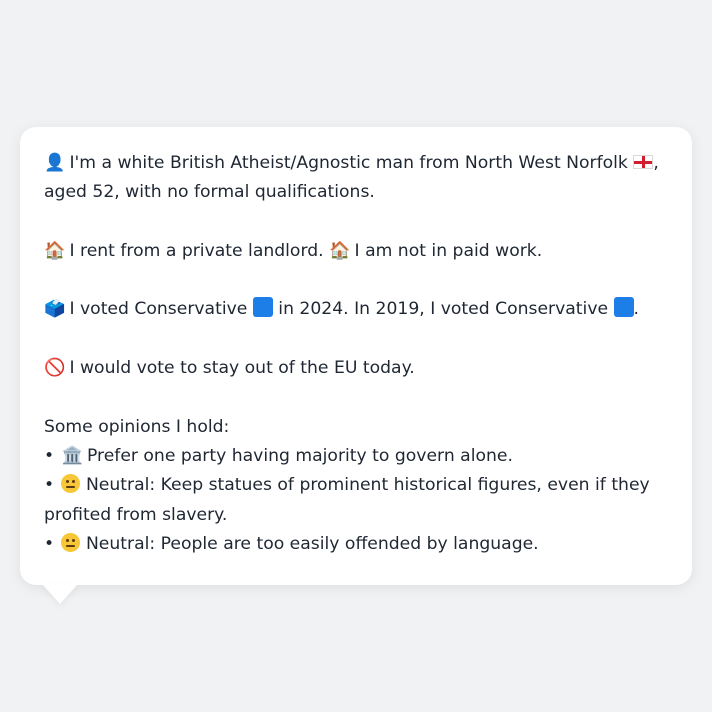  I want to click on person-icon: 👤, so click(55, 163).